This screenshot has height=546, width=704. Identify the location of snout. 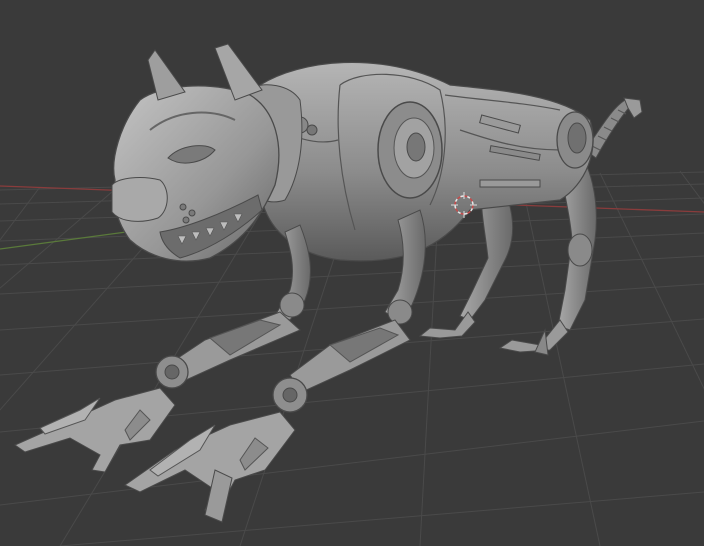
(139, 199).